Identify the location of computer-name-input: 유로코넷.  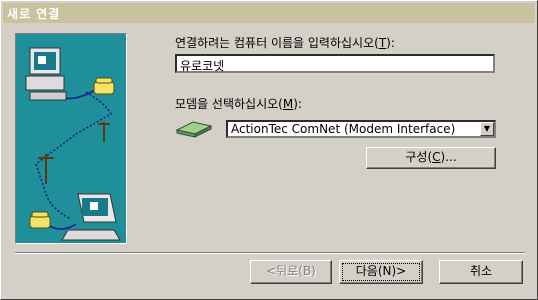
(335, 63).